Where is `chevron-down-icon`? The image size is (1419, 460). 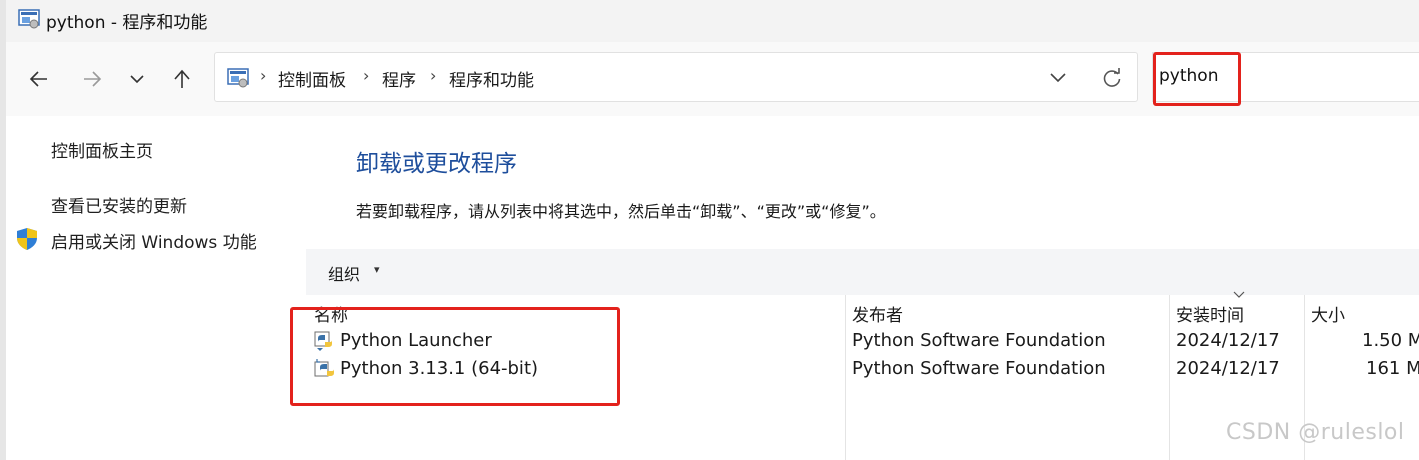 chevron-down-icon is located at coordinates (137, 79).